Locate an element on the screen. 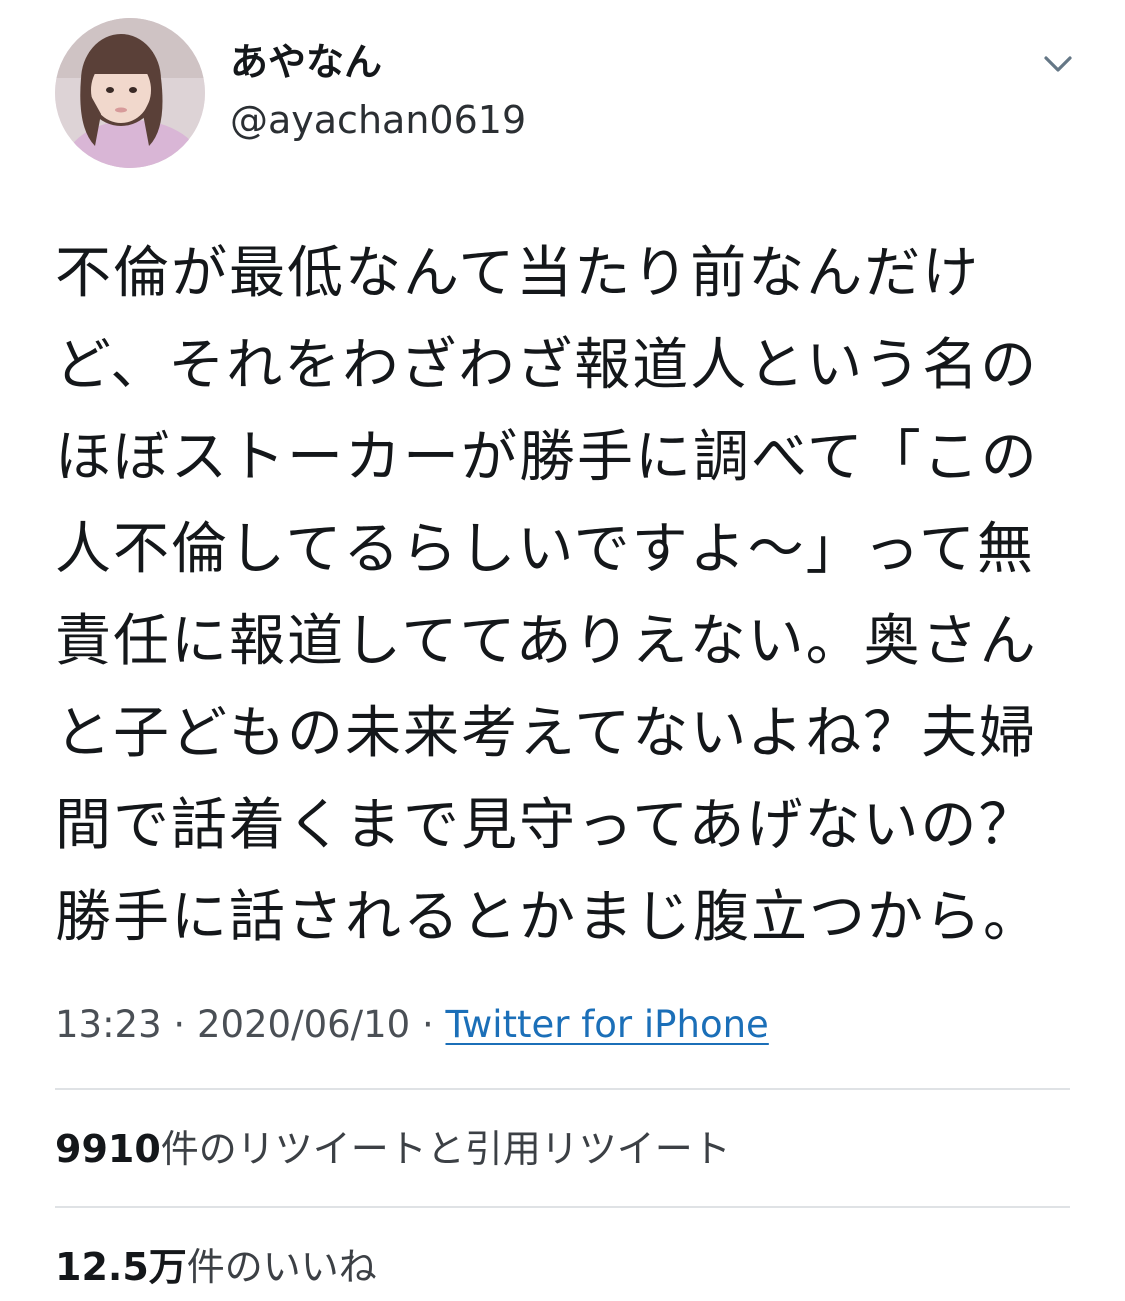 The height and width of the screenshot is (1301, 1125). tweet-text-line: ど、それをわざわざ報道人という名の is located at coordinates (547, 365).